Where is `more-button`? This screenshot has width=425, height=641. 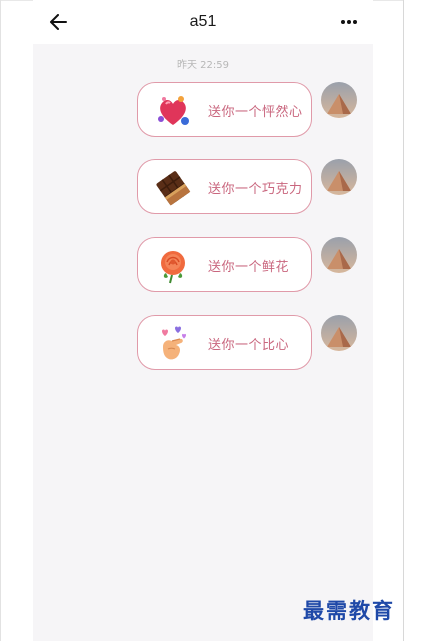
more-button is located at coordinates (349, 22).